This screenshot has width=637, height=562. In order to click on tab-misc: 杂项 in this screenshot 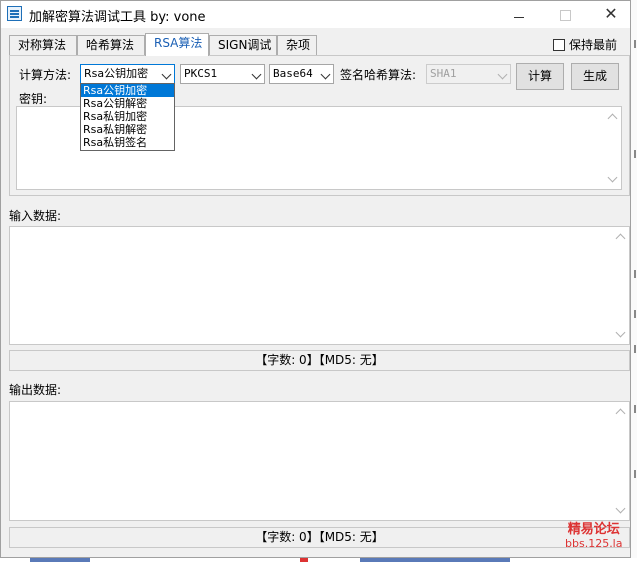, I will do `click(297, 45)`.